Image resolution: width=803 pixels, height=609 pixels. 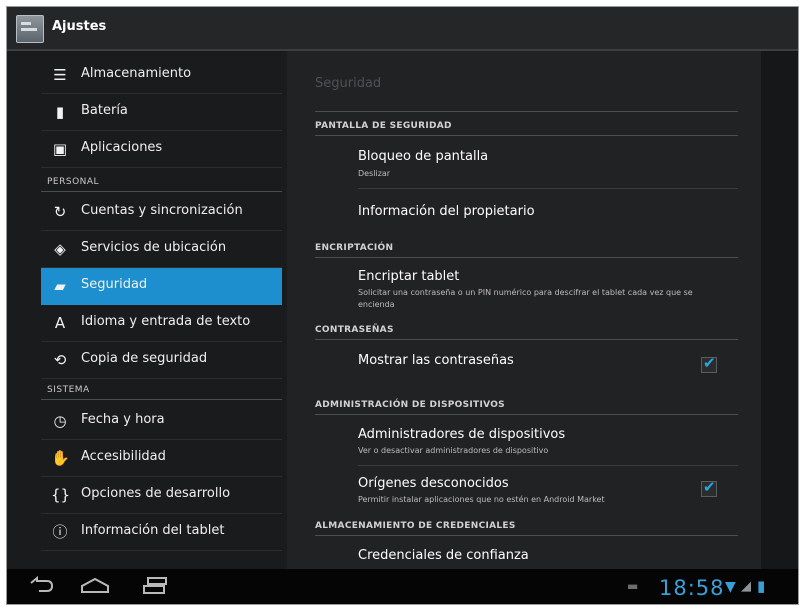 I want to click on system-navigation-bar: ▬ 18:58 ▼ ◢ ▮, so click(x=402, y=586).